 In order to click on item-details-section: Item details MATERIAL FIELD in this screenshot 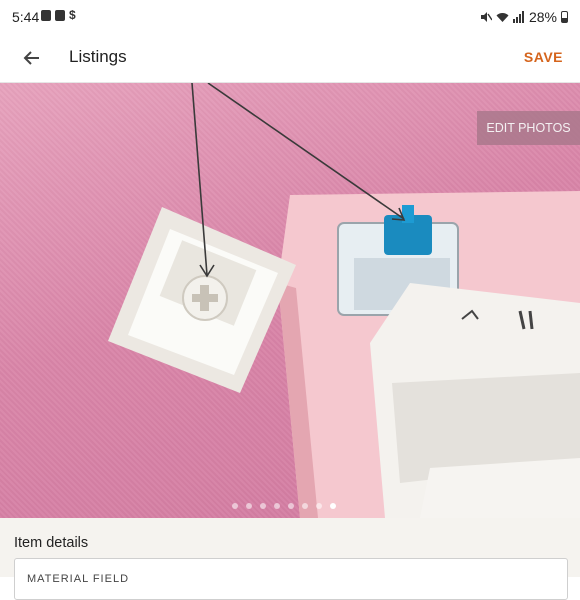, I will do `click(290, 559)`.